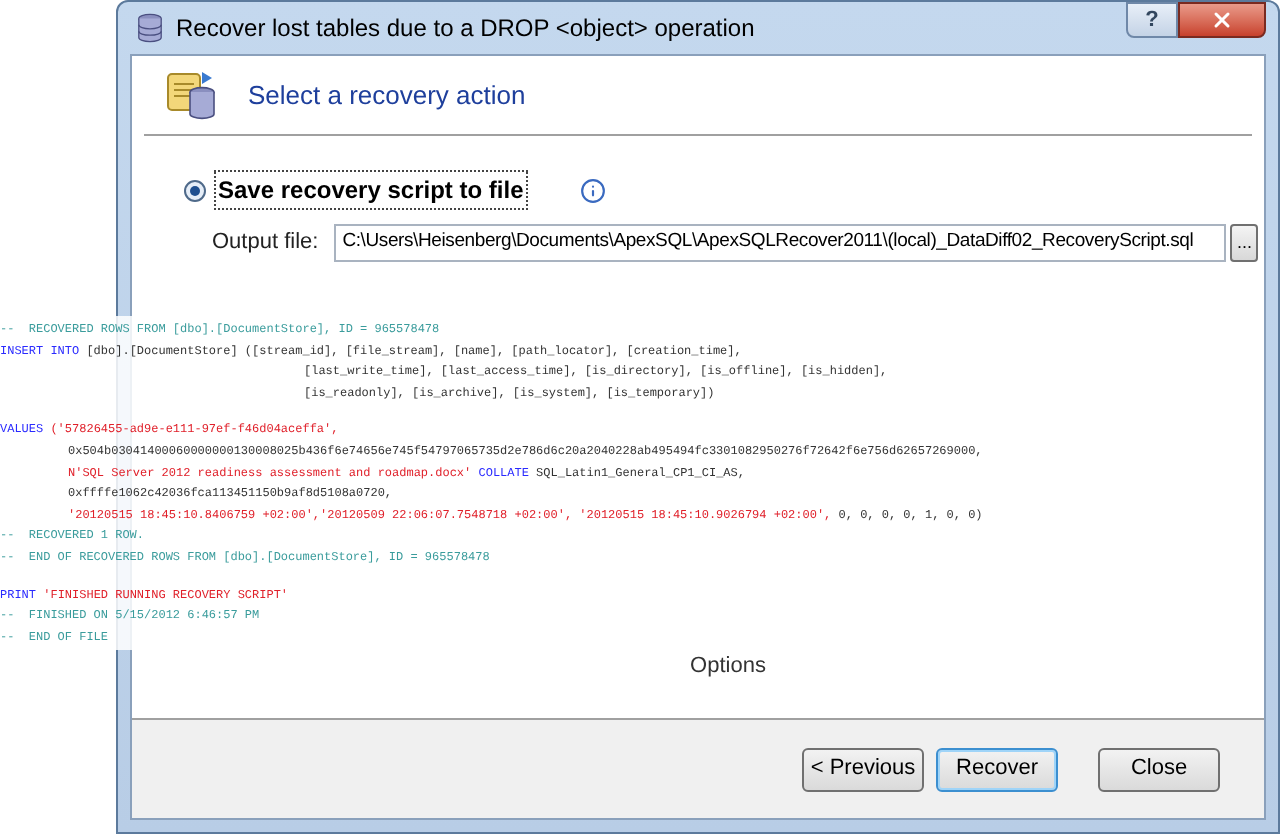  What do you see at coordinates (1152, 20) in the screenshot?
I see `help-button: ?` at bounding box center [1152, 20].